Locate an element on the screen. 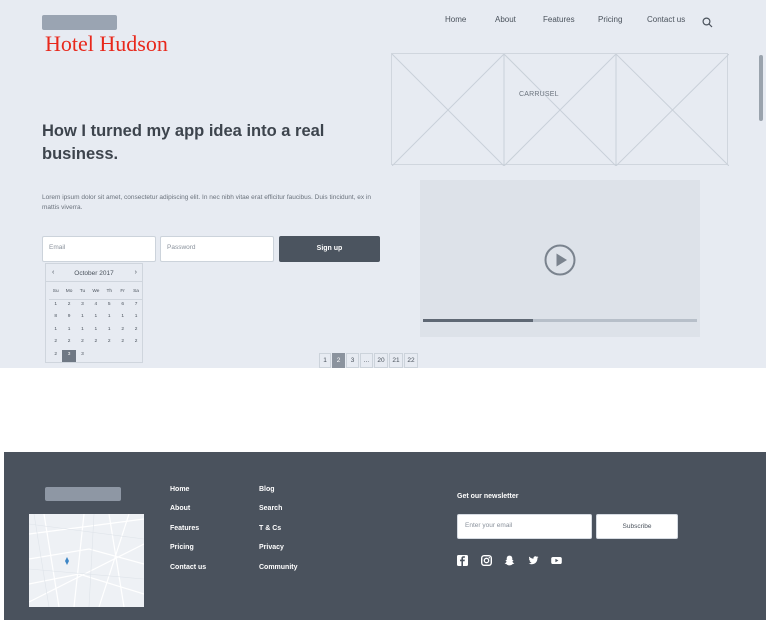 This screenshot has height=620, width=768. nav-home: Home is located at coordinates (455, 19).